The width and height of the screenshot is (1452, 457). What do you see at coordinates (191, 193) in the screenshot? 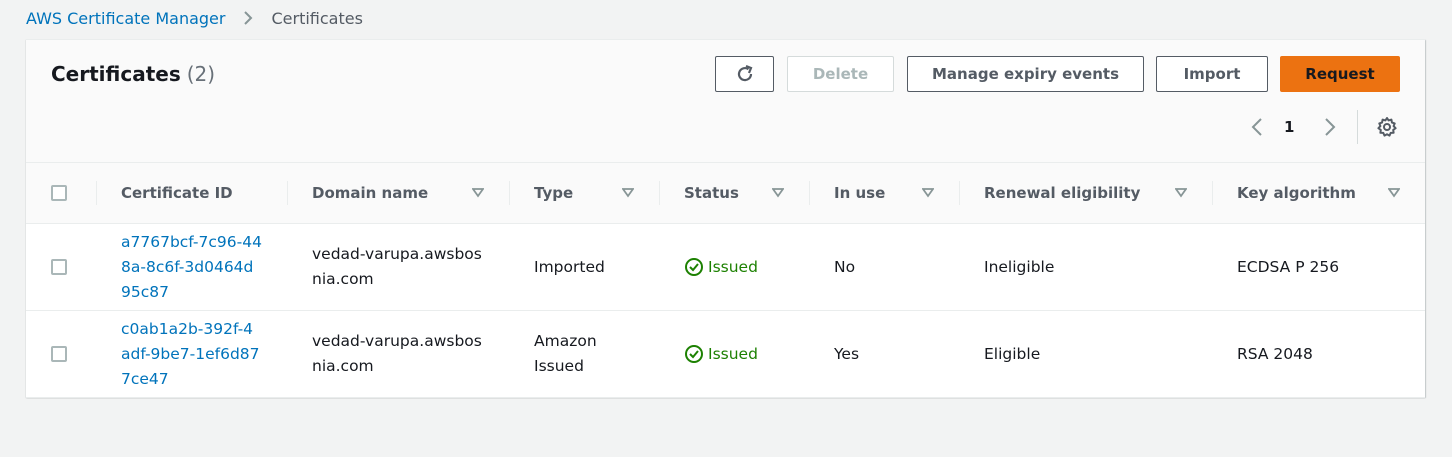
I see `column-header-certificate-id: Certificate ID` at bounding box center [191, 193].